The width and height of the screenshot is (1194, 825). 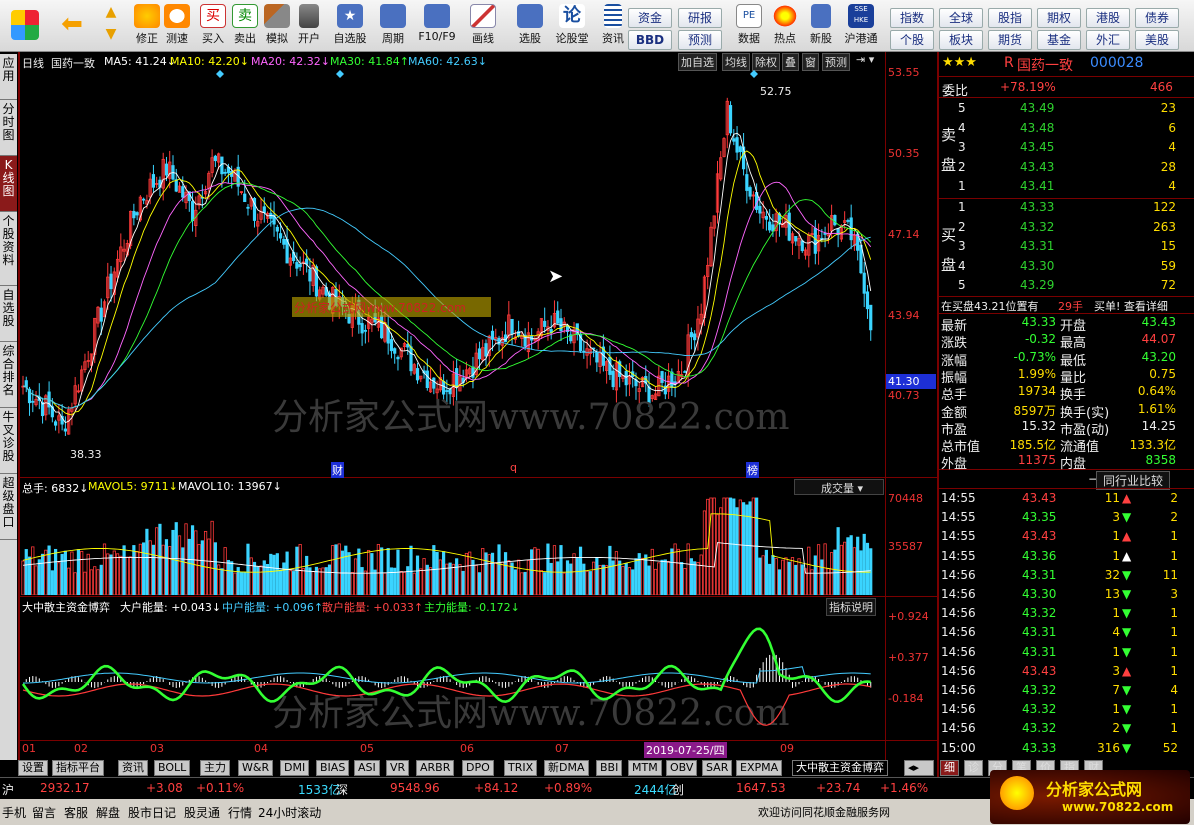 I want to click on tab-expma: EXPMA, so click(x=759, y=768).